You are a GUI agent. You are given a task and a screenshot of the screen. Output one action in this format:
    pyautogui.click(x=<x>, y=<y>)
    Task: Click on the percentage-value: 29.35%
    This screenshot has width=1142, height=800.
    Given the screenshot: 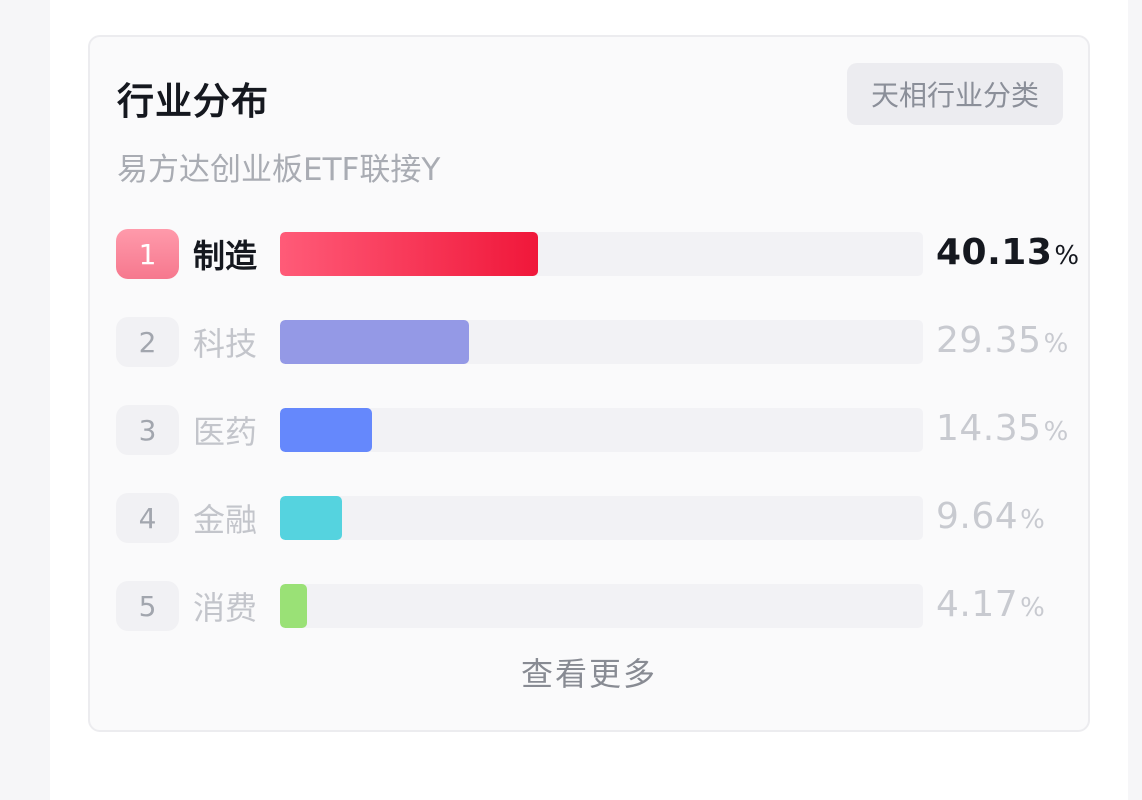 What is the action you would take?
    pyautogui.click(x=1002, y=342)
    